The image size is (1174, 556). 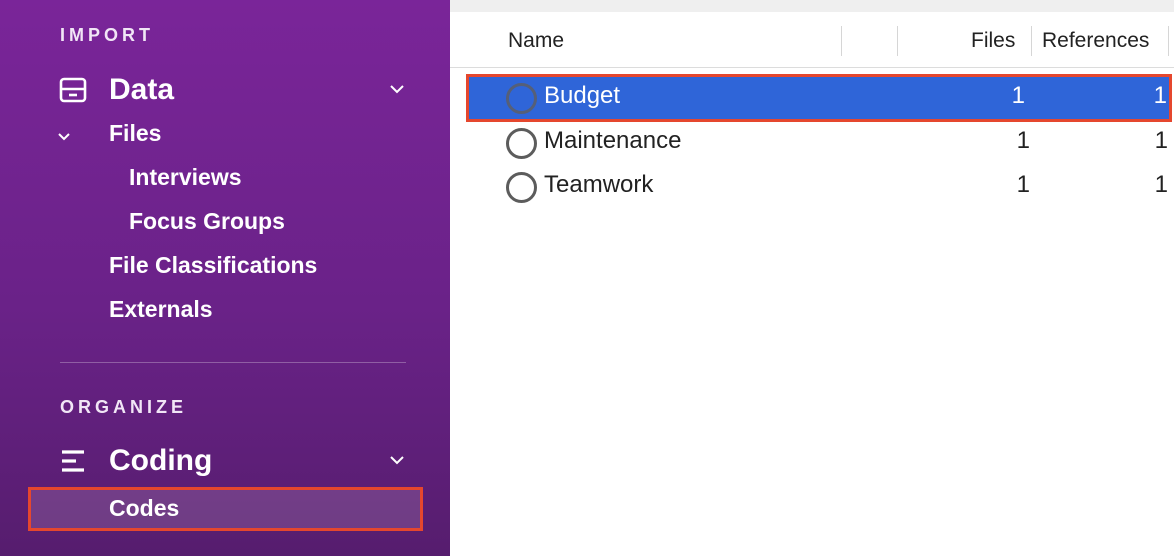 I want to click on sidebar-item-codes: Codes, so click(x=225, y=509).